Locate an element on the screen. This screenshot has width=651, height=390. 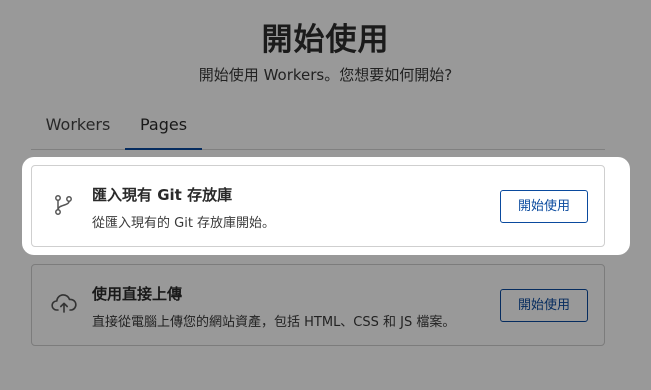
tab-workers: Workers is located at coordinates (78, 126).